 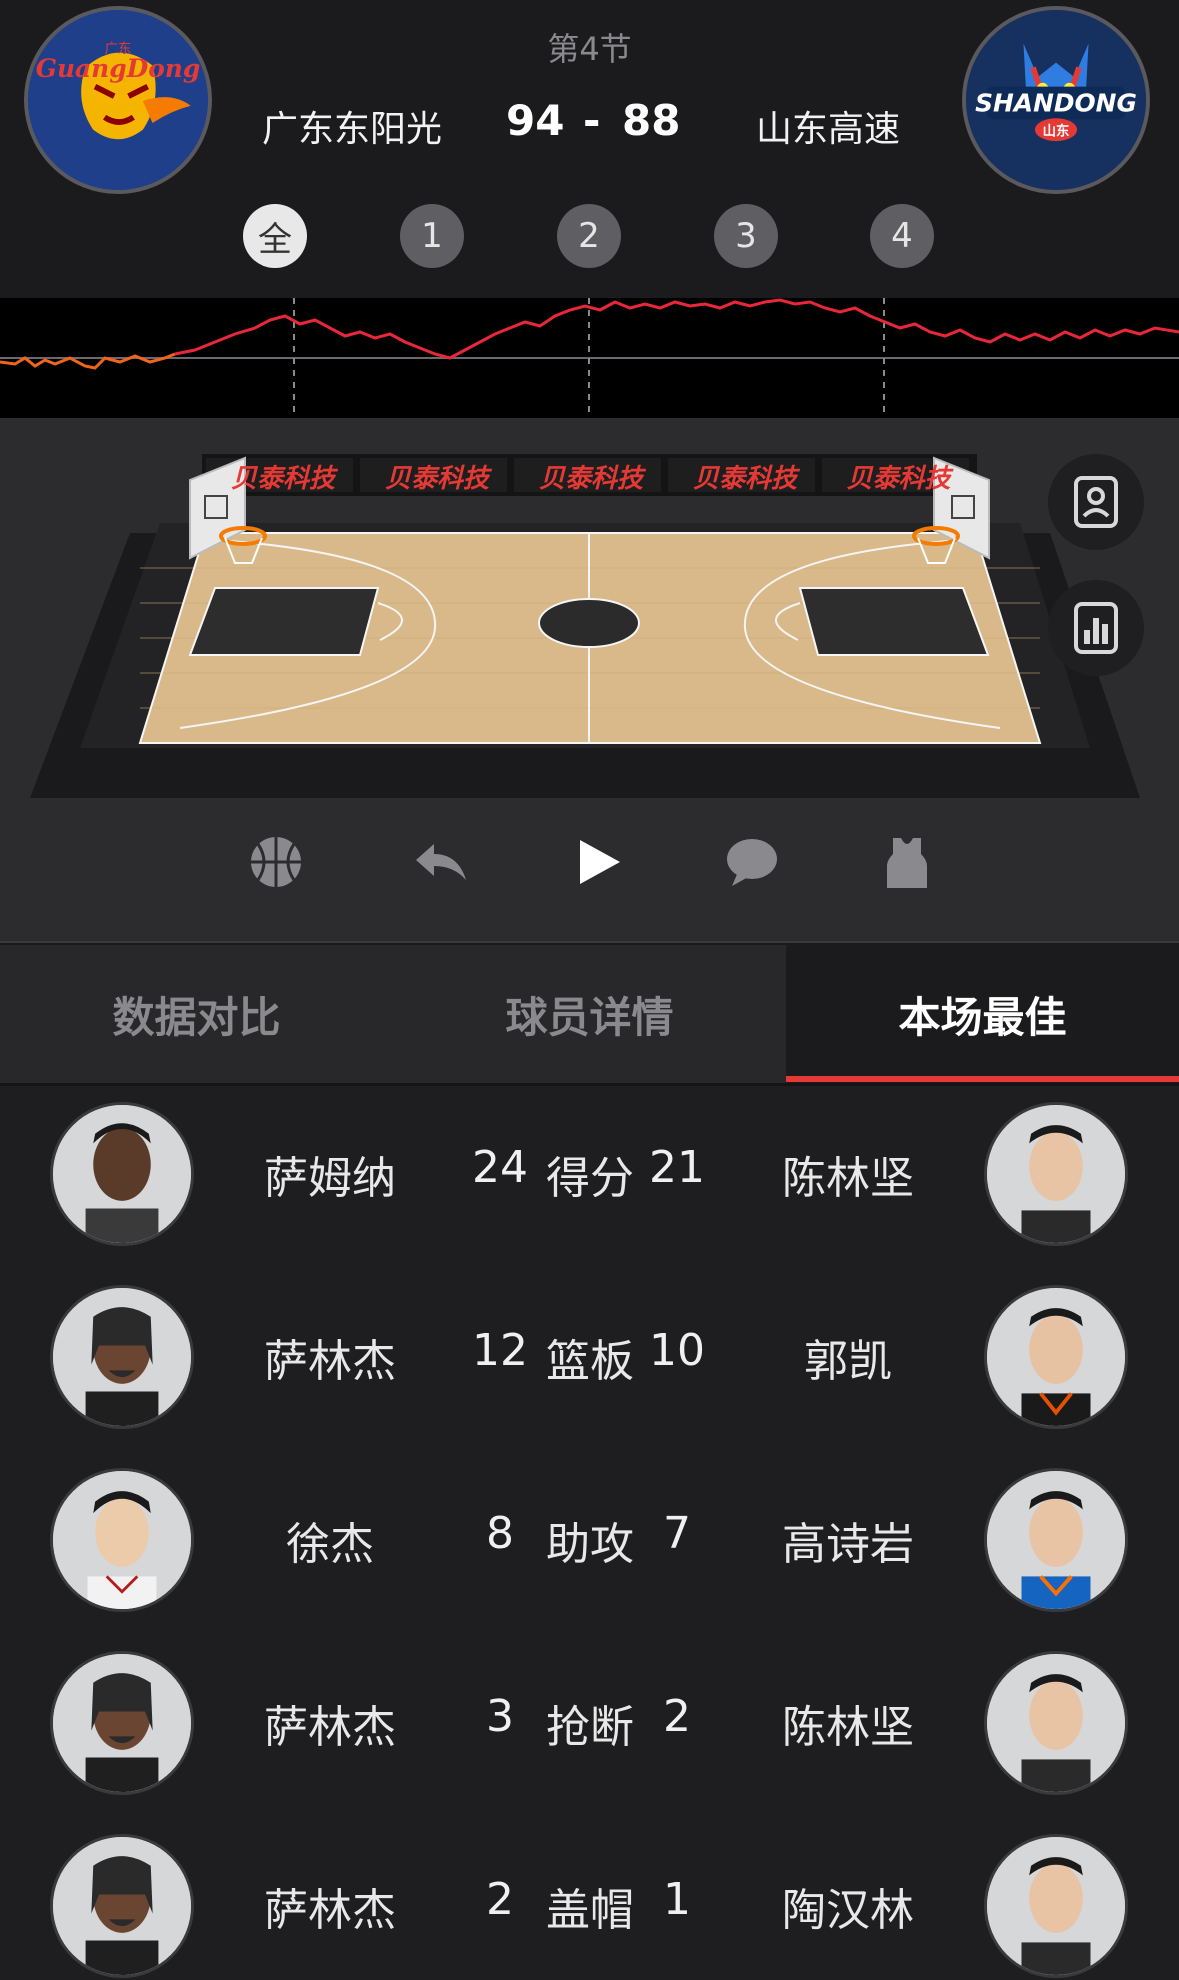 What do you see at coordinates (848, 1361) in the screenshot?
I see `away-player-name: 郭凯` at bounding box center [848, 1361].